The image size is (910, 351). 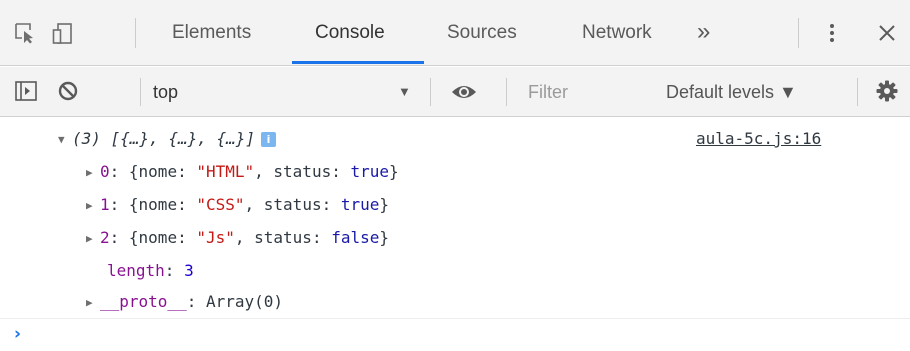 I want to click on context-selector: top, so click(x=165, y=92).